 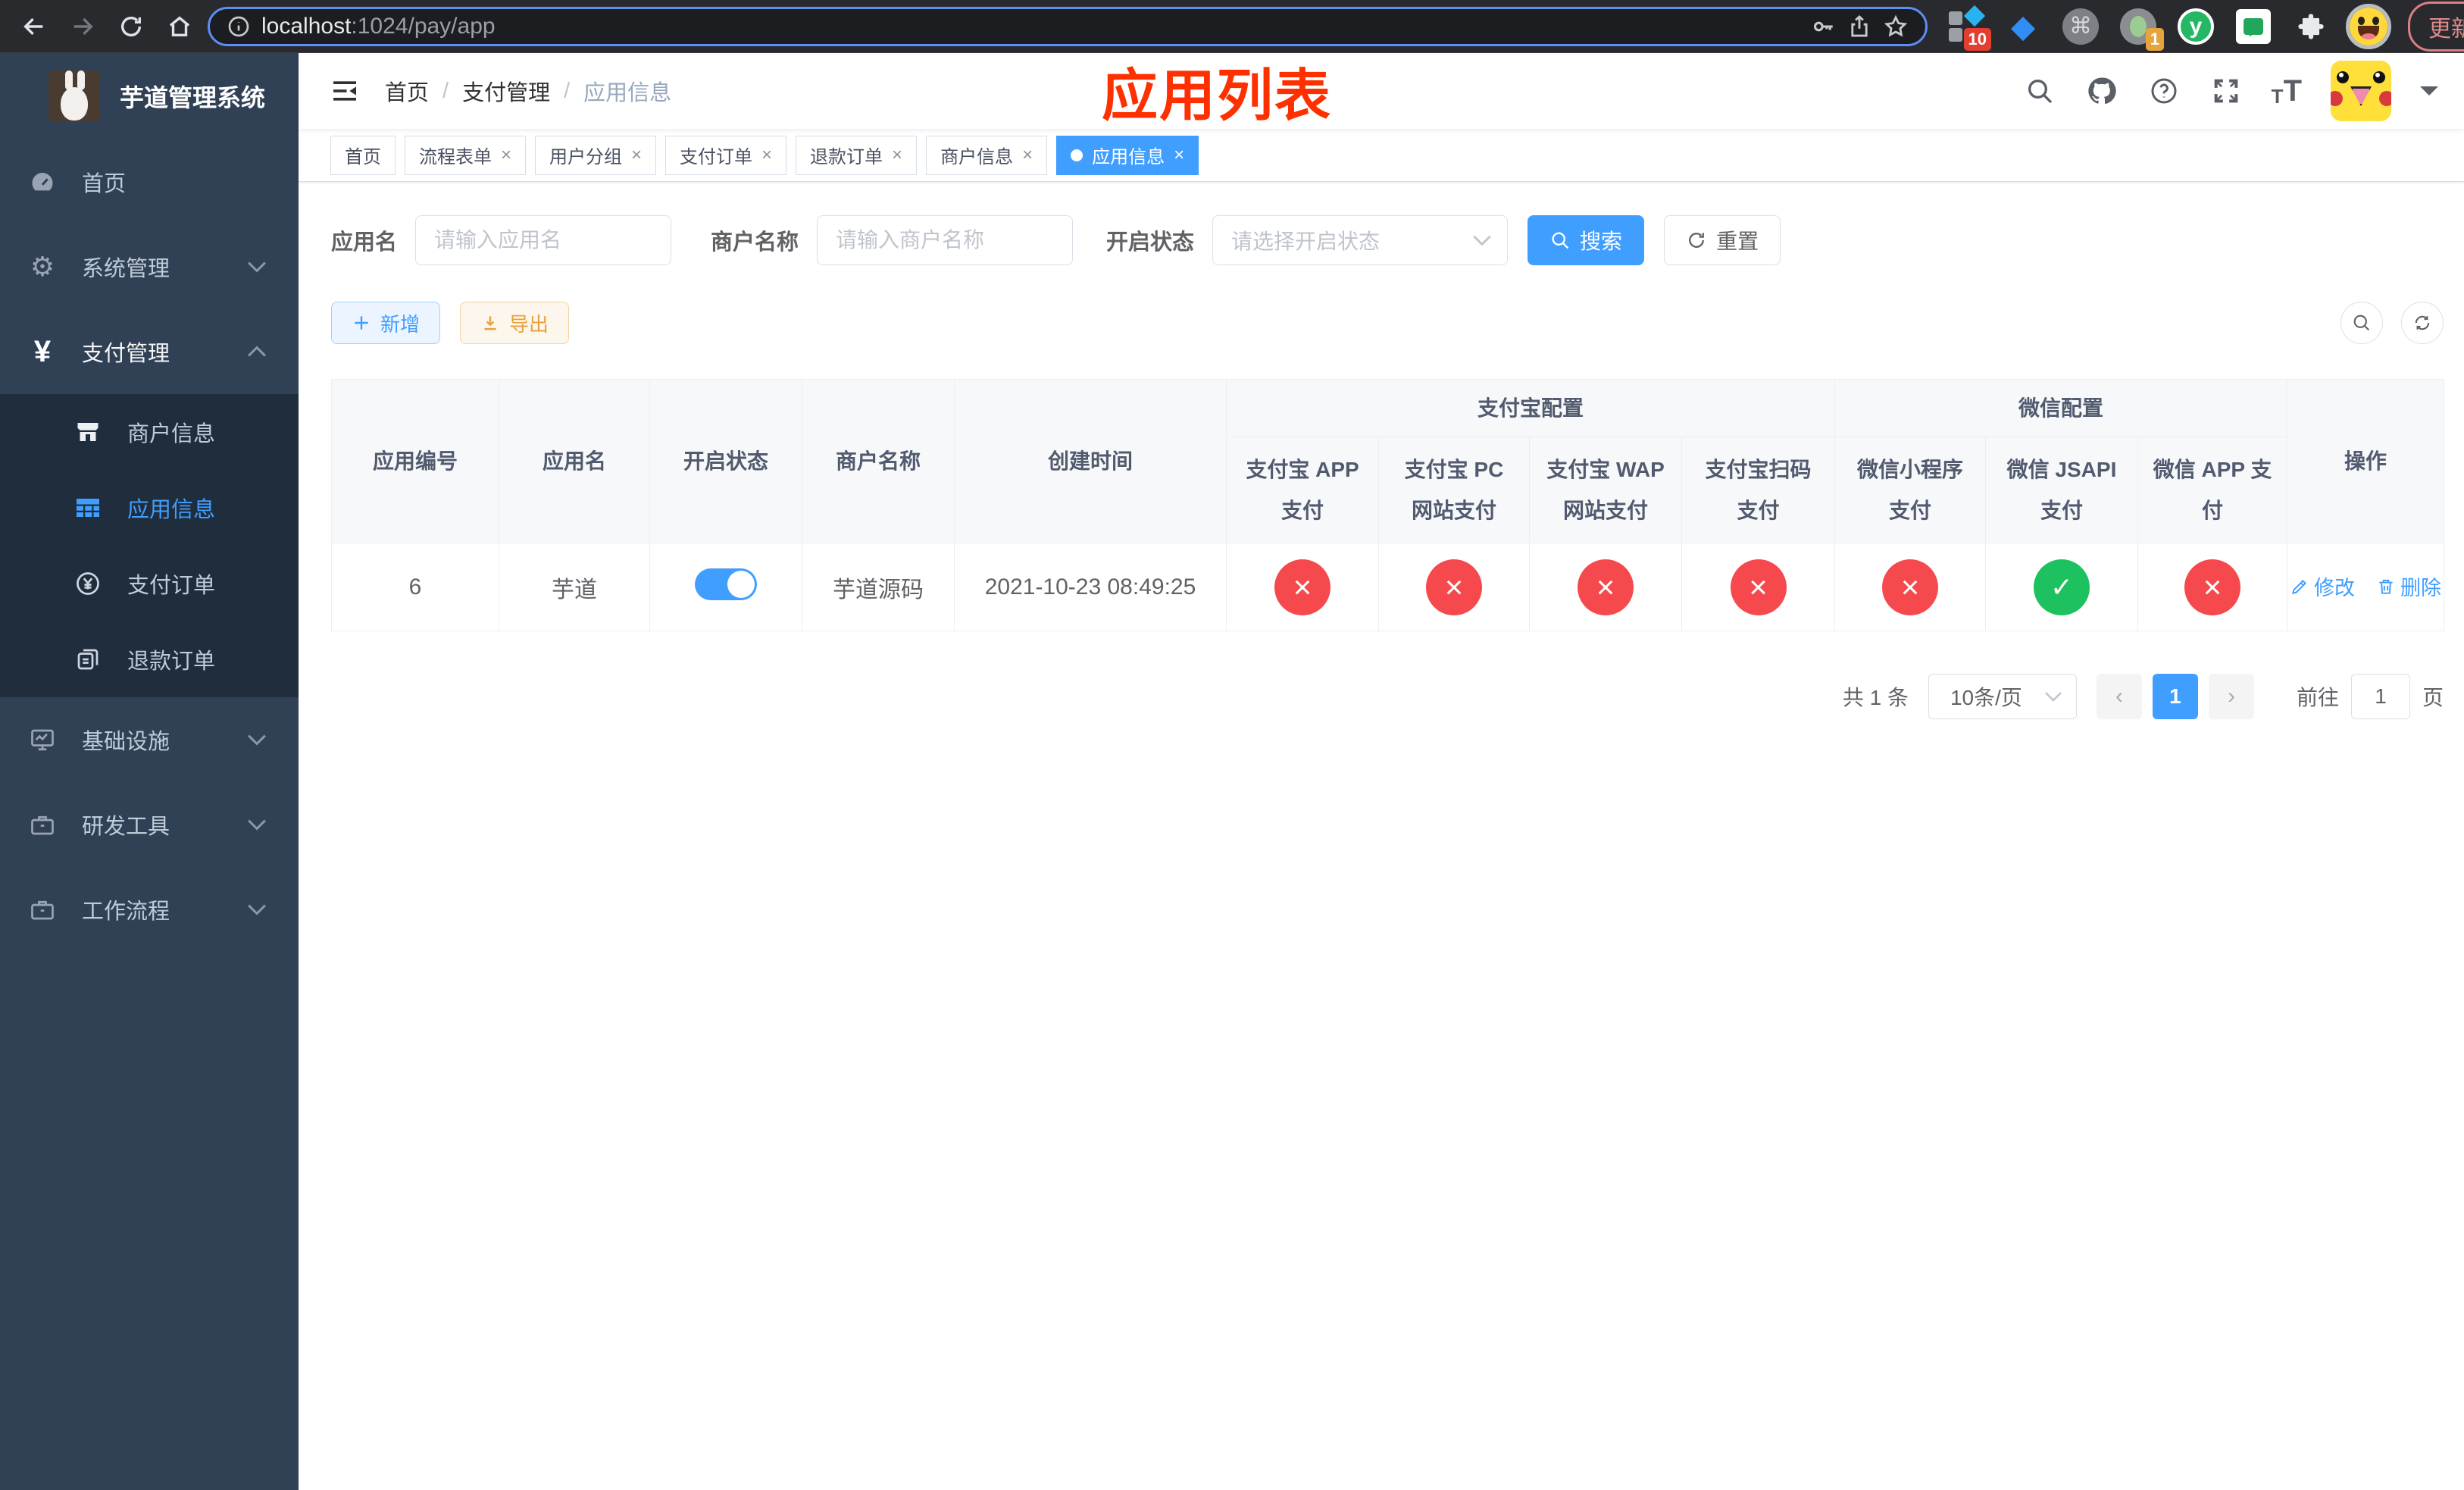 I want to click on browser-home-button, so click(x=179, y=27).